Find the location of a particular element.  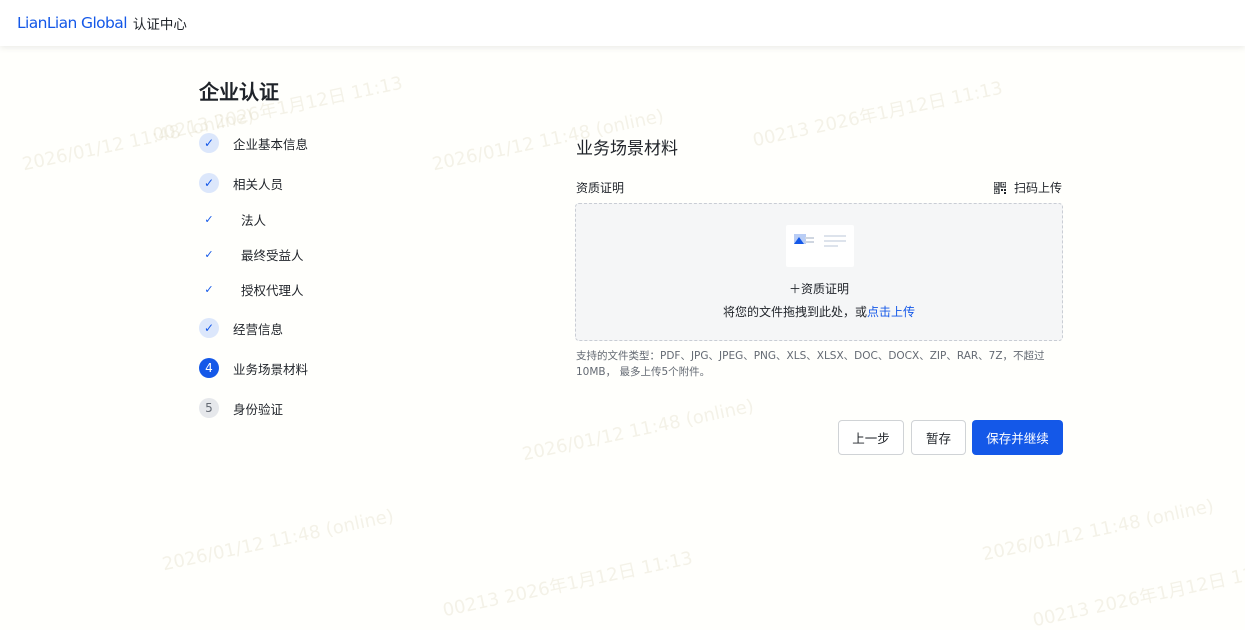

step-business-scenario-materials: 4 业务场景材料 is located at coordinates (253, 368).